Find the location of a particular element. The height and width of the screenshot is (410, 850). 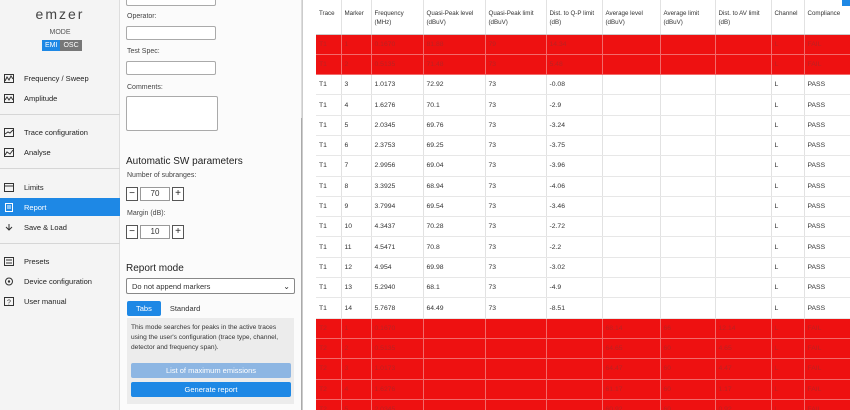

subranges-value: 70 is located at coordinates (155, 193).